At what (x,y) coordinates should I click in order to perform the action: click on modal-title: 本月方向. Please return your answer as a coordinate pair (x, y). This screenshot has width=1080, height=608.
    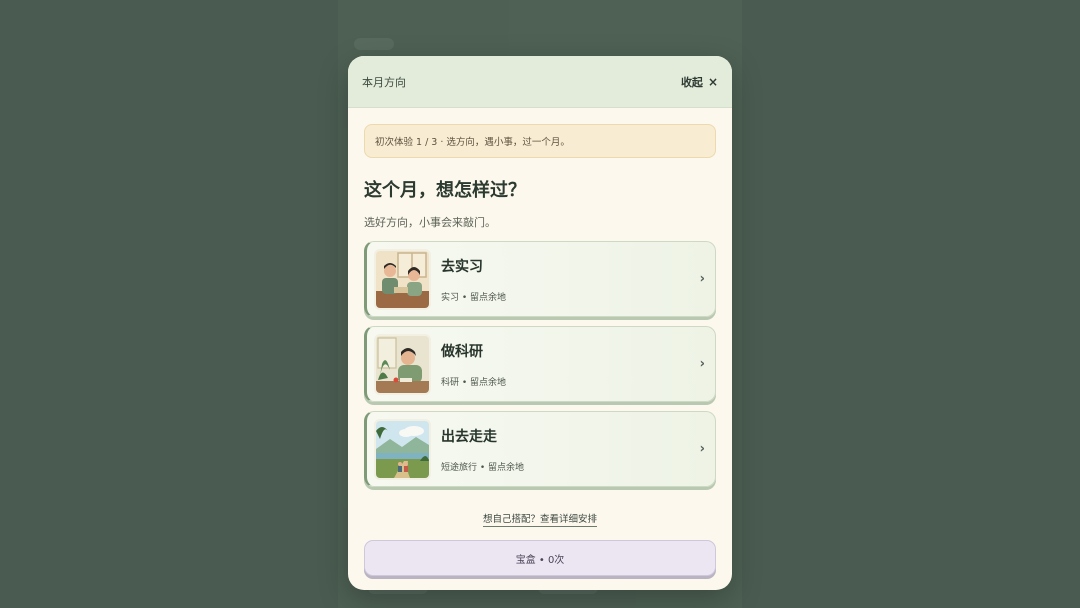
    Looking at the image, I should click on (384, 82).